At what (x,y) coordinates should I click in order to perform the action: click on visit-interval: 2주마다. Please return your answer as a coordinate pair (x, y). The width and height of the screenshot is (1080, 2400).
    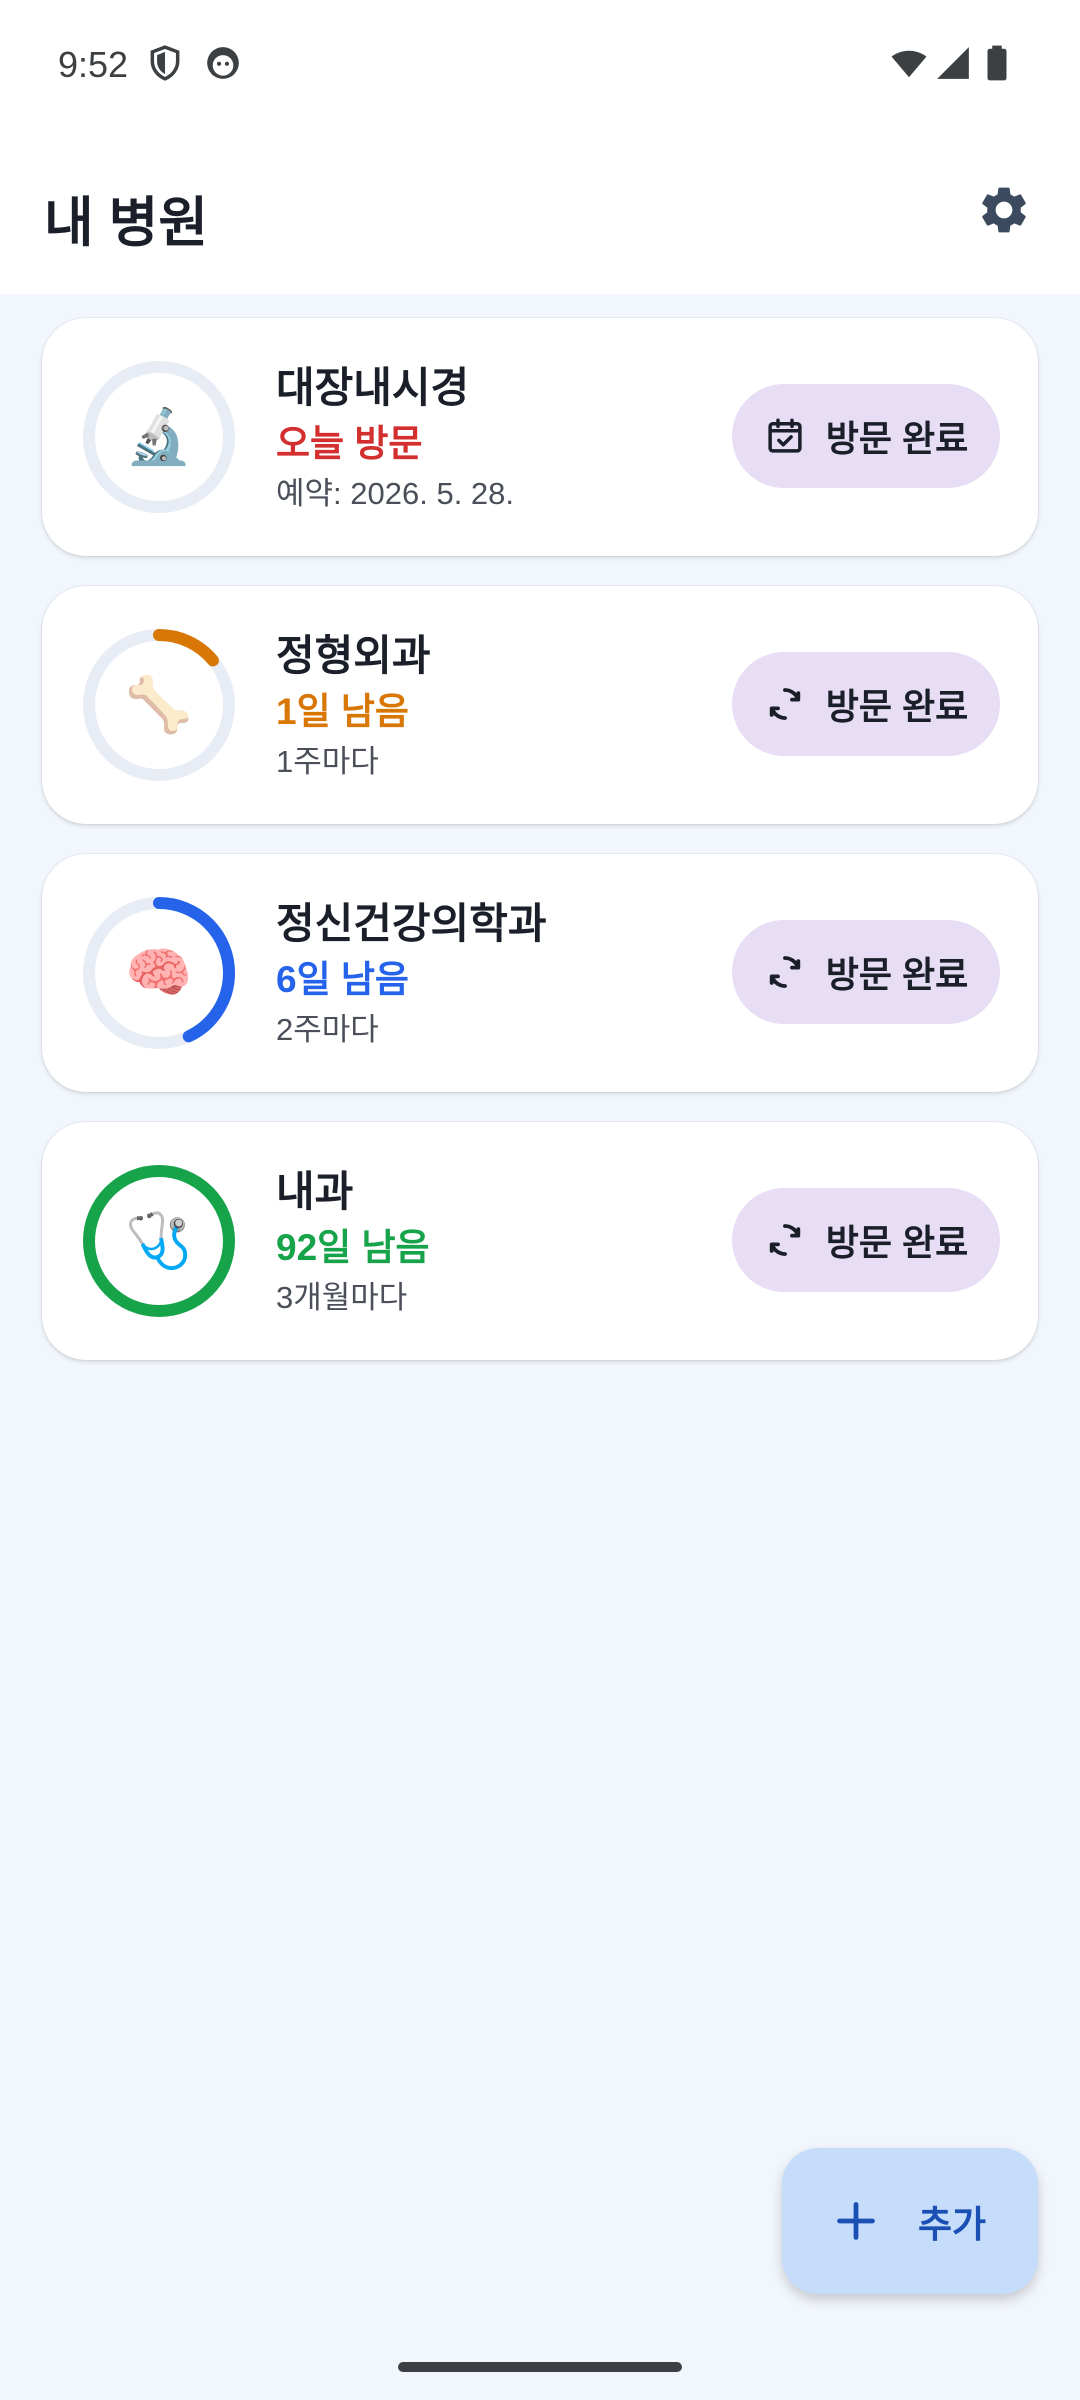
    Looking at the image, I should click on (327, 1029).